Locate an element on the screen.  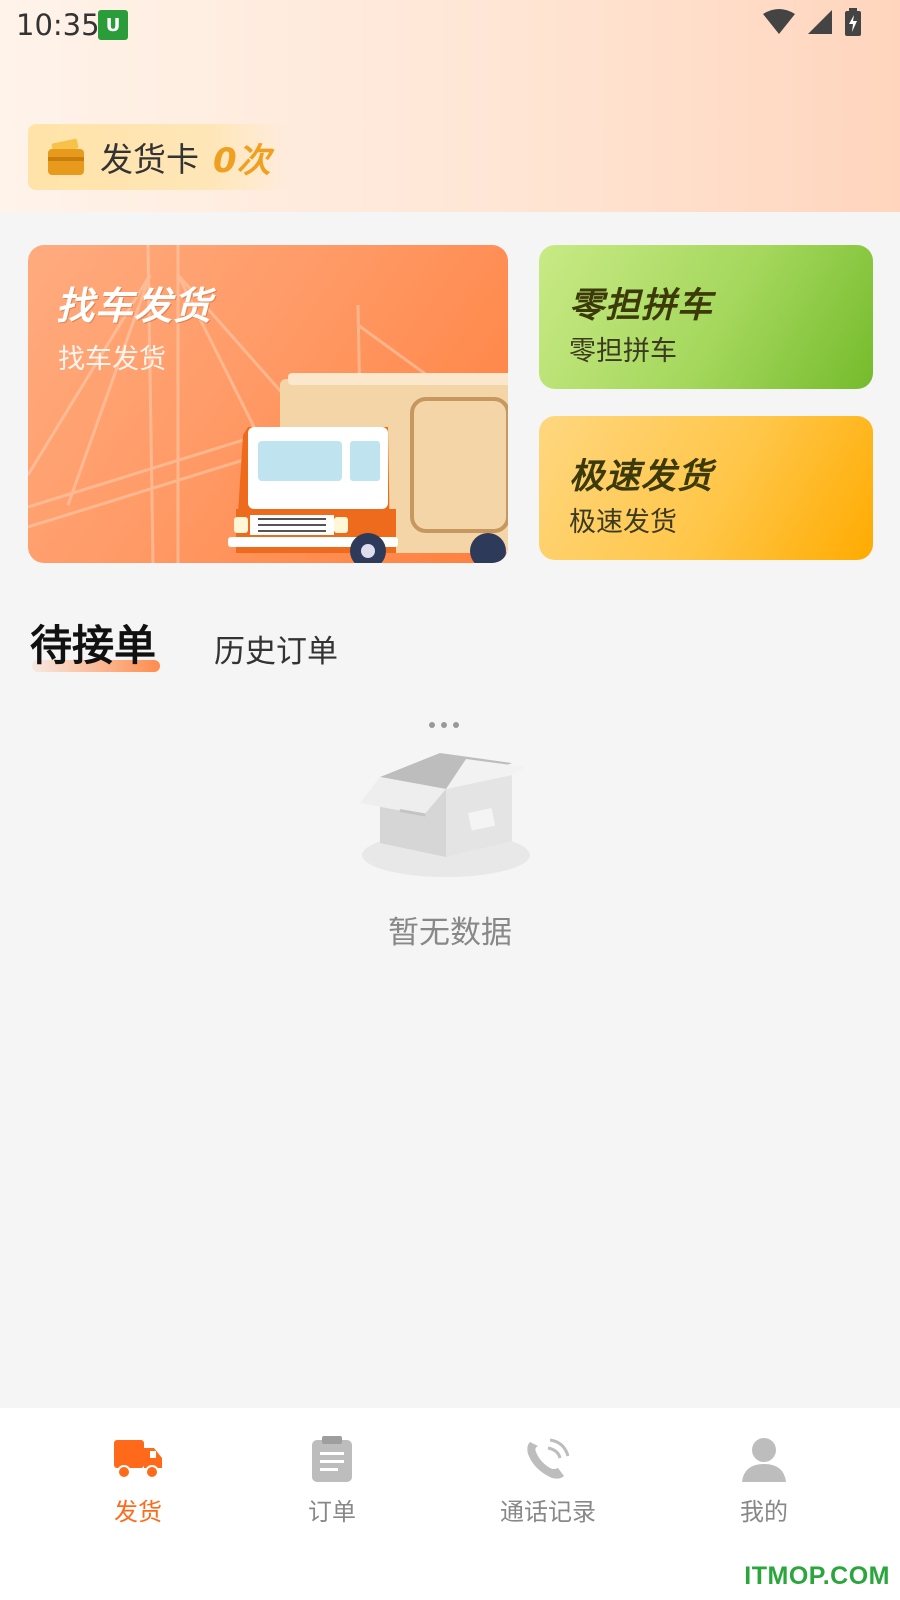
nav-label-call-log: 通话记录 is located at coordinates (548, 1512).